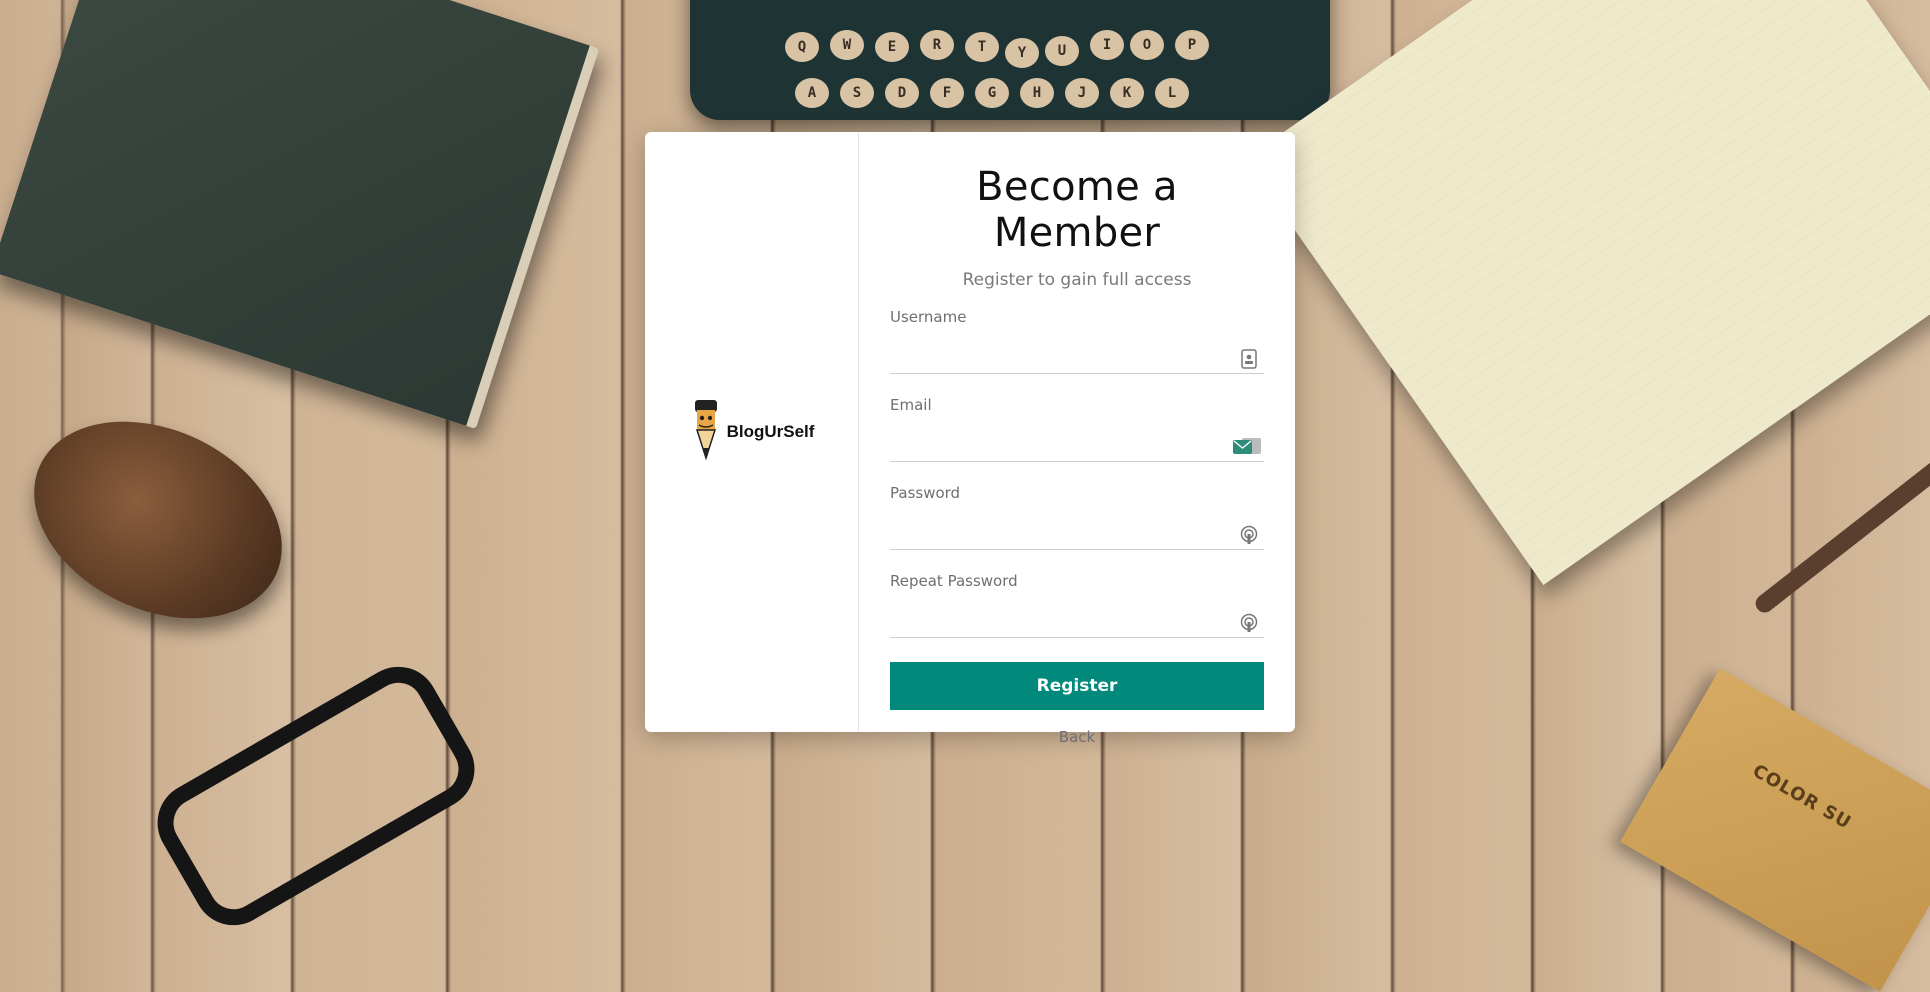 Image resolution: width=1930 pixels, height=992 pixels. Describe the element at coordinates (847, 45) in the screenshot. I see `typewriter-key: W` at that location.